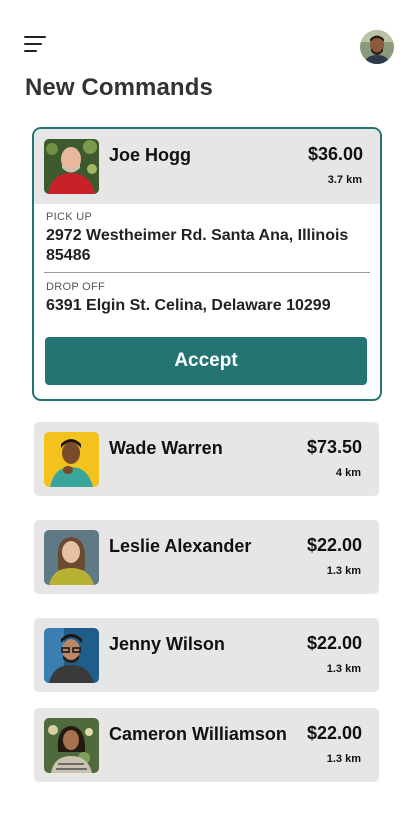 The image size is (414, 824). What do you see at coordinates (344, 180) in the screenshot?
I see `command-distance: 3.7 km` at bounding box center [344, 180].